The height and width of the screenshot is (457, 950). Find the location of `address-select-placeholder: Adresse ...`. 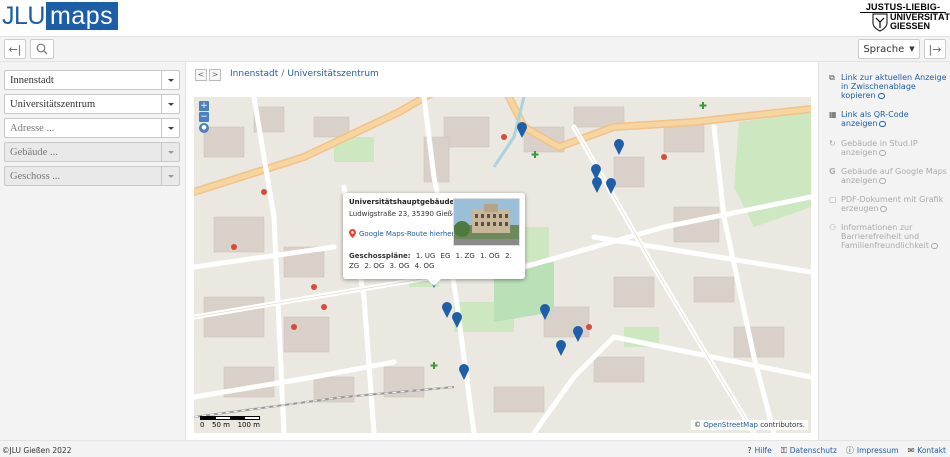

address-select-placeholder: Adresse ... is located at coordinates (32, 128).